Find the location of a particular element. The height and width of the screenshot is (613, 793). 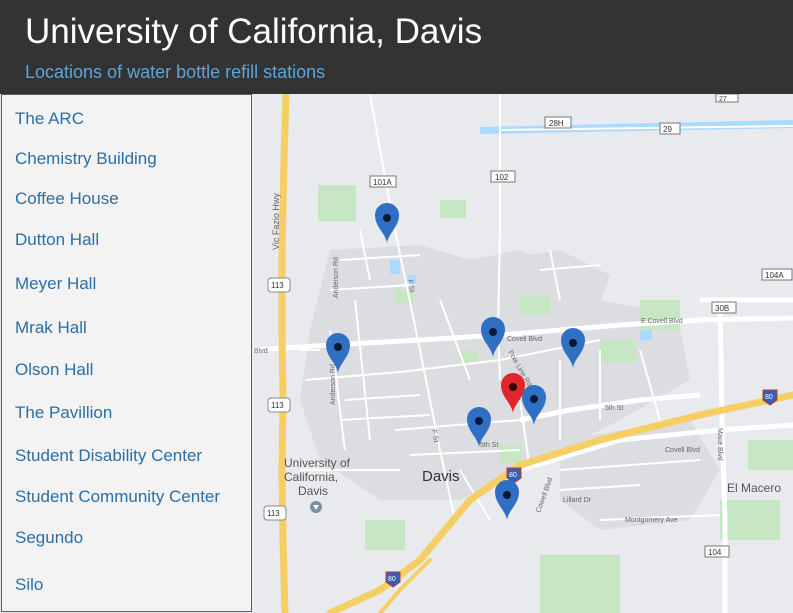

hwy-label-113c: 113 is located at coordinates (273, 513).